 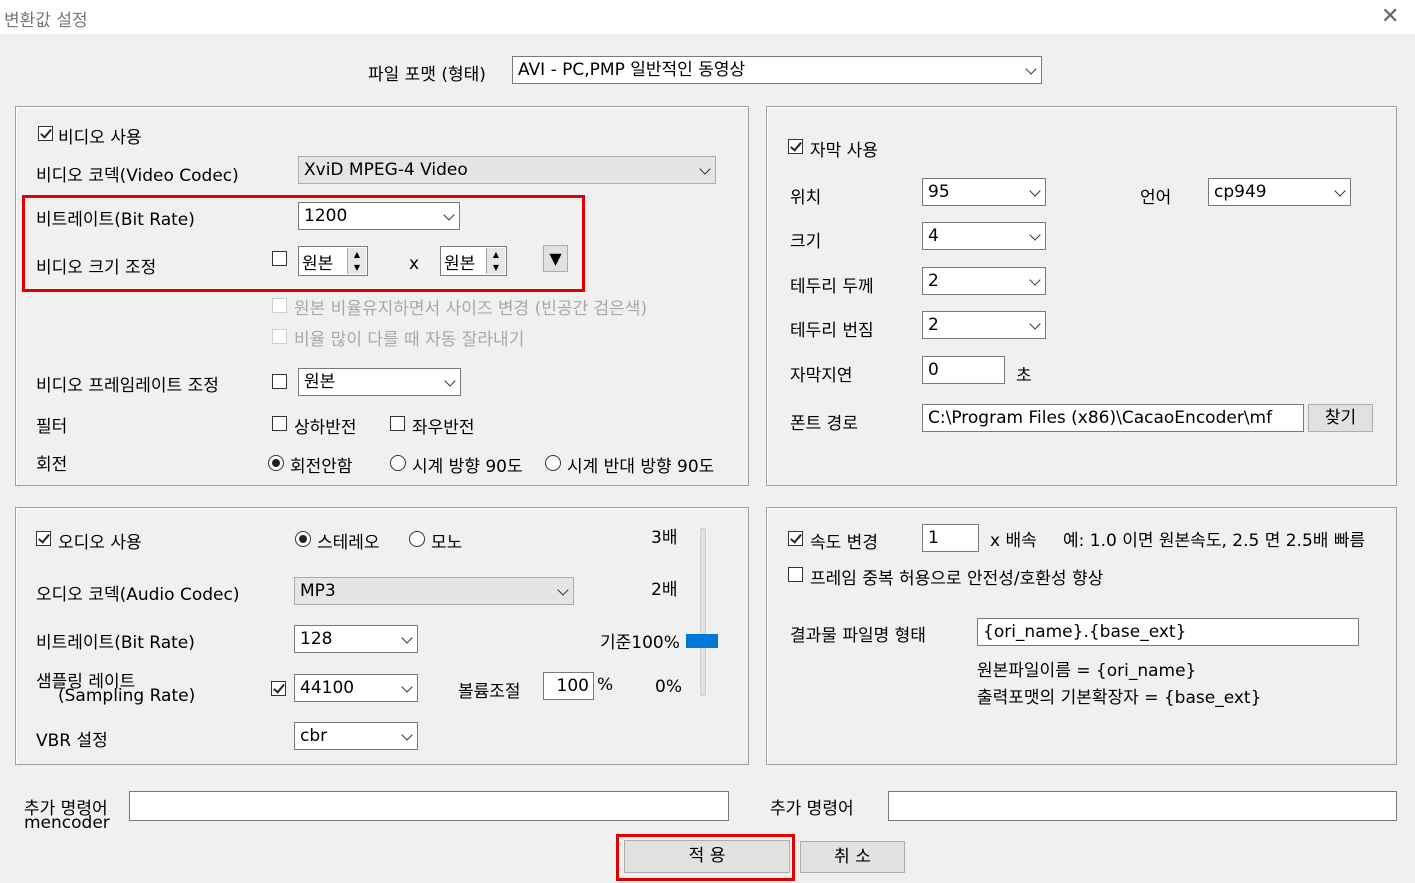 What do you see at coordinates (314, 736) in the screenshot?
I see `vbr-value: cbr` at bounding box center [314, 736].